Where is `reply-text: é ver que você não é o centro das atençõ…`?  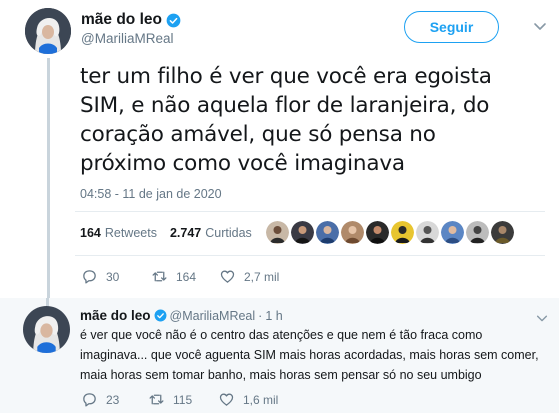
reply-text: é ver que você não é o centro das atençõ… is located at coordinates (315, 355).